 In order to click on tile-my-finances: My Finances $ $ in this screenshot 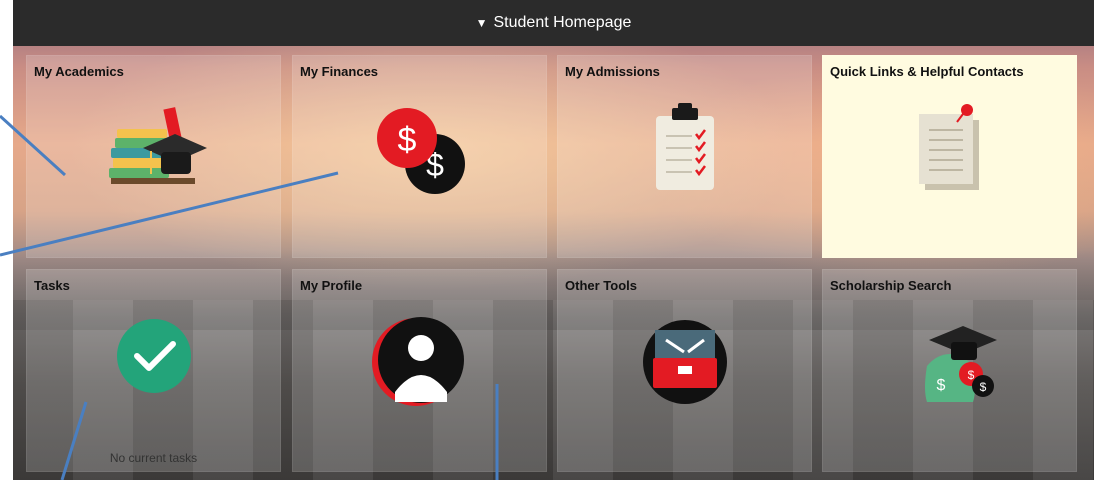, I will do `click(419, 156)`.